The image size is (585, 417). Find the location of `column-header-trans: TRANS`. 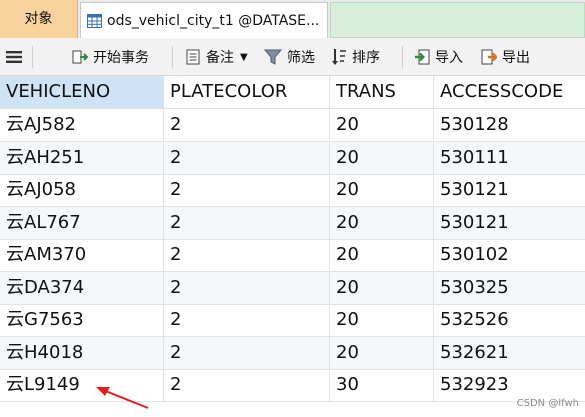

column-header-trans: TRANS is located at coordinates (382, 92).